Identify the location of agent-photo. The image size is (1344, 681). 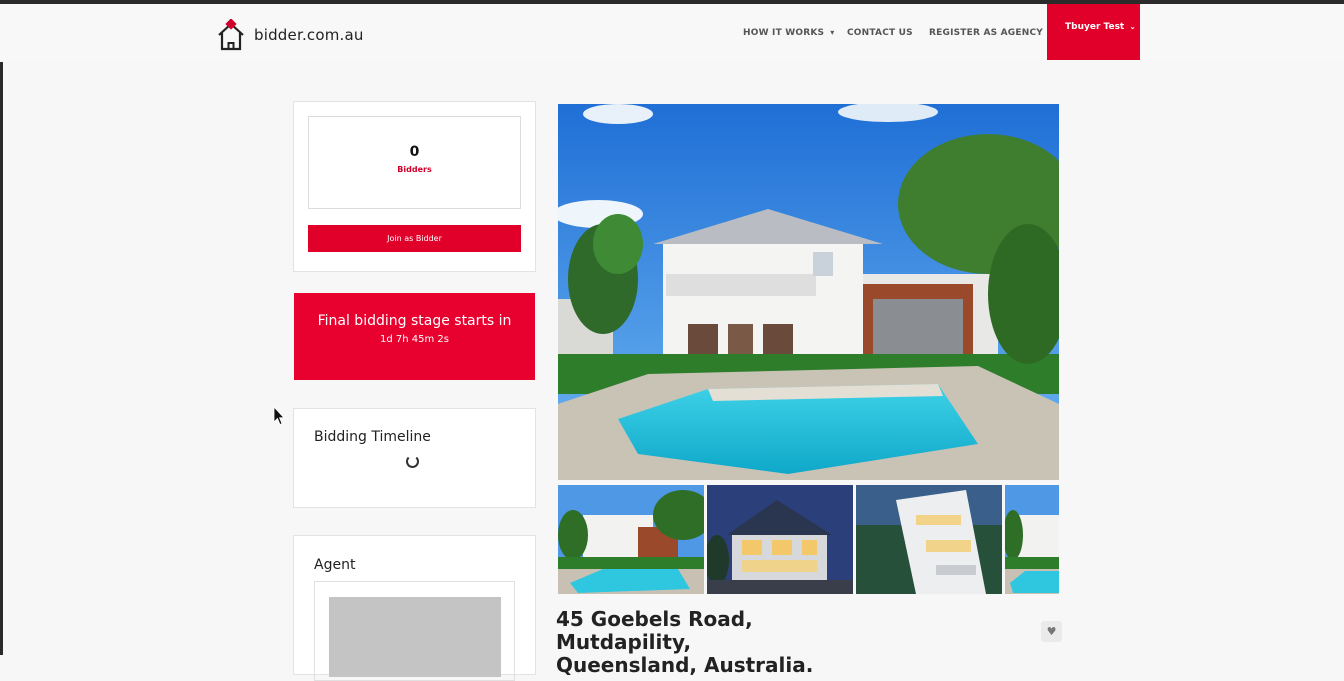
(415, 637).